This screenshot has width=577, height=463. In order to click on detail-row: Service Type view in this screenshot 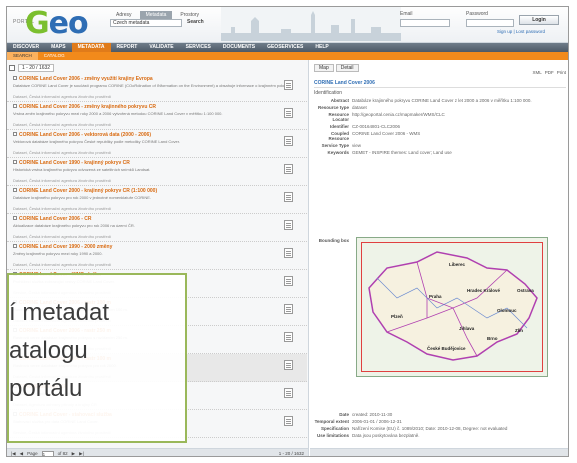, I will do `click(440, 145)`.